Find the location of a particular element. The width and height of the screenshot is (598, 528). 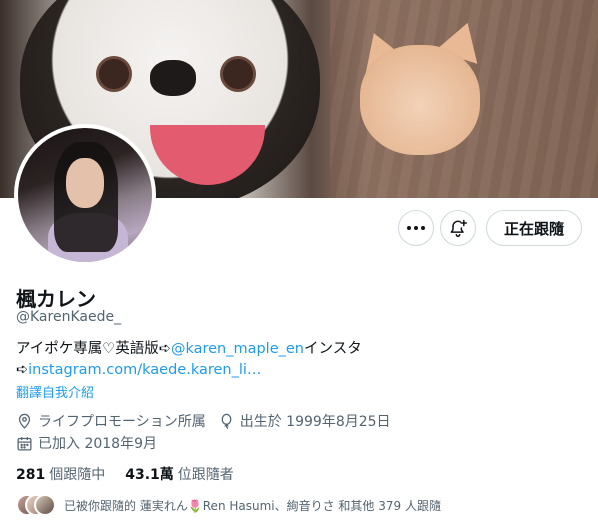

followers-stat: 43.1萬 位跟隨者 is located at coordinates (179, 474).